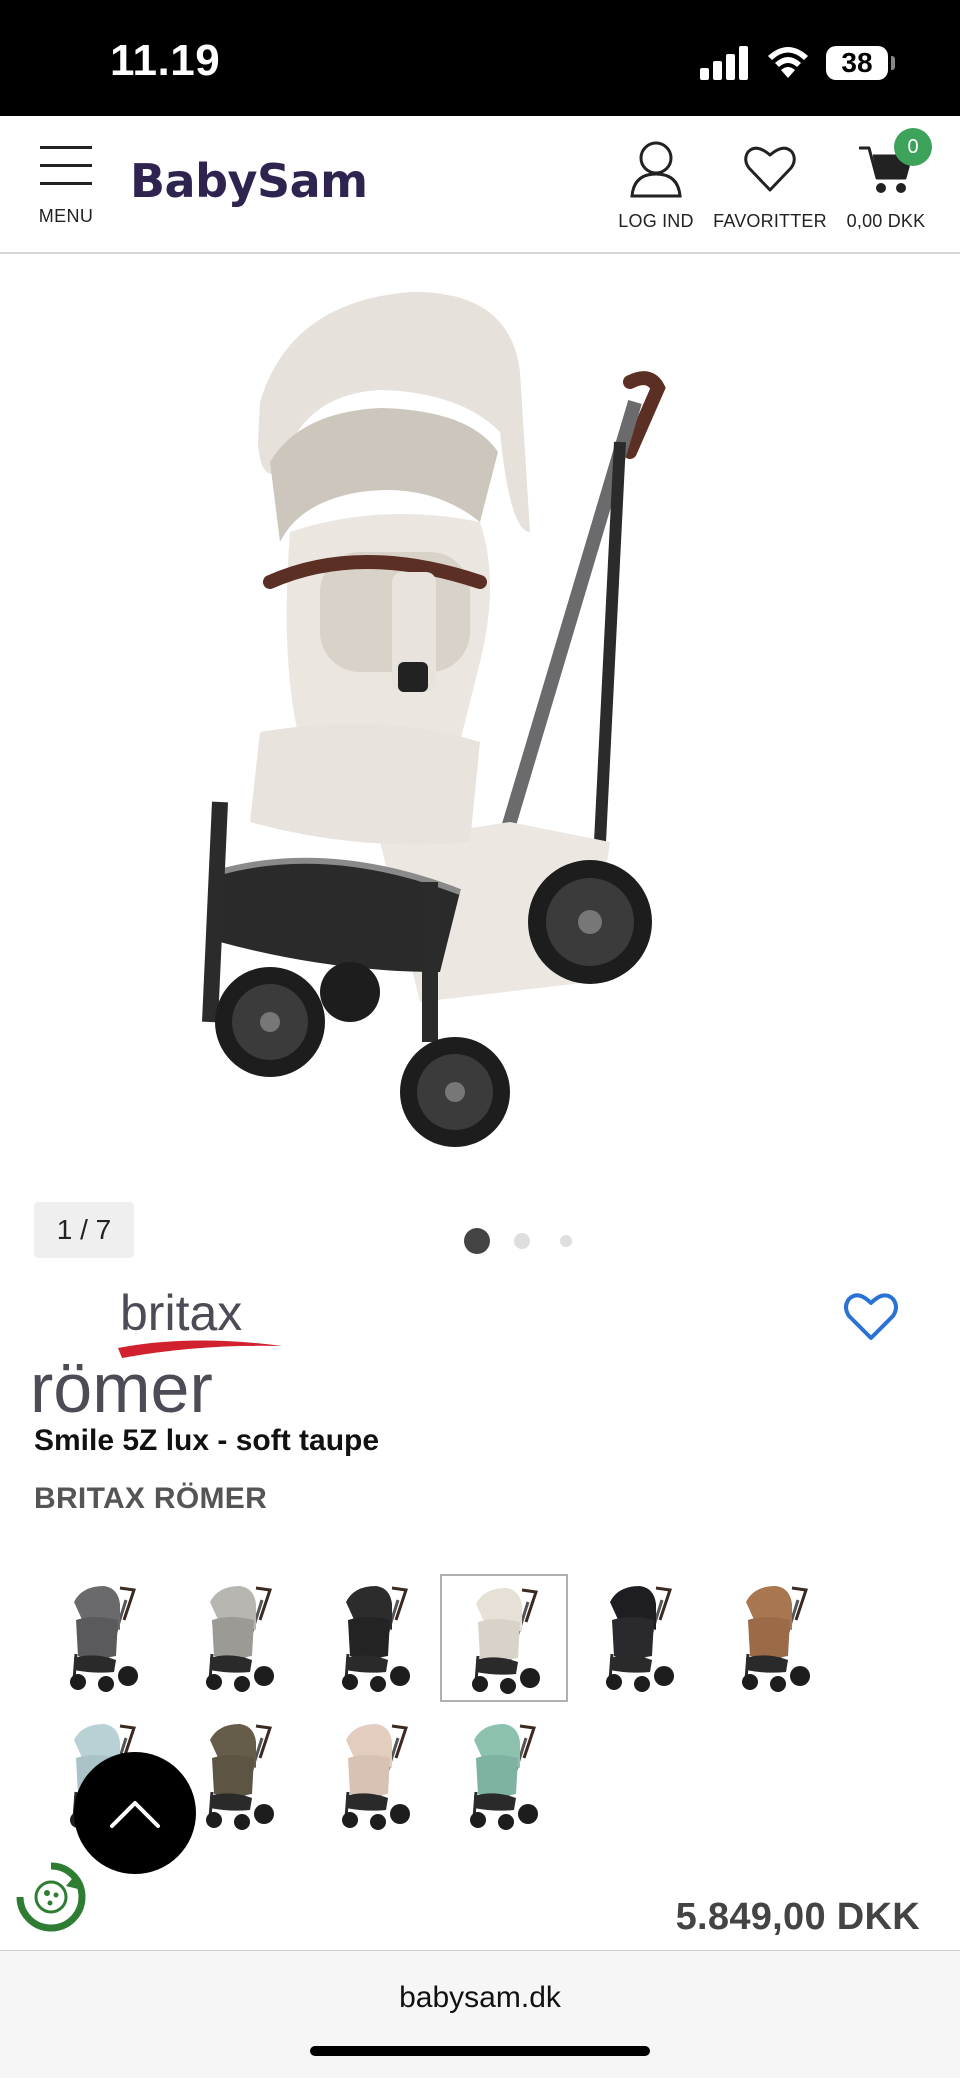 This screenshot has width=960, height=2078. What do you see at coordinates (207, 1440) in the screenshot?
I see `product-title: Smile 5Z lux - soft taupe` at bounding box center [207, 1440].